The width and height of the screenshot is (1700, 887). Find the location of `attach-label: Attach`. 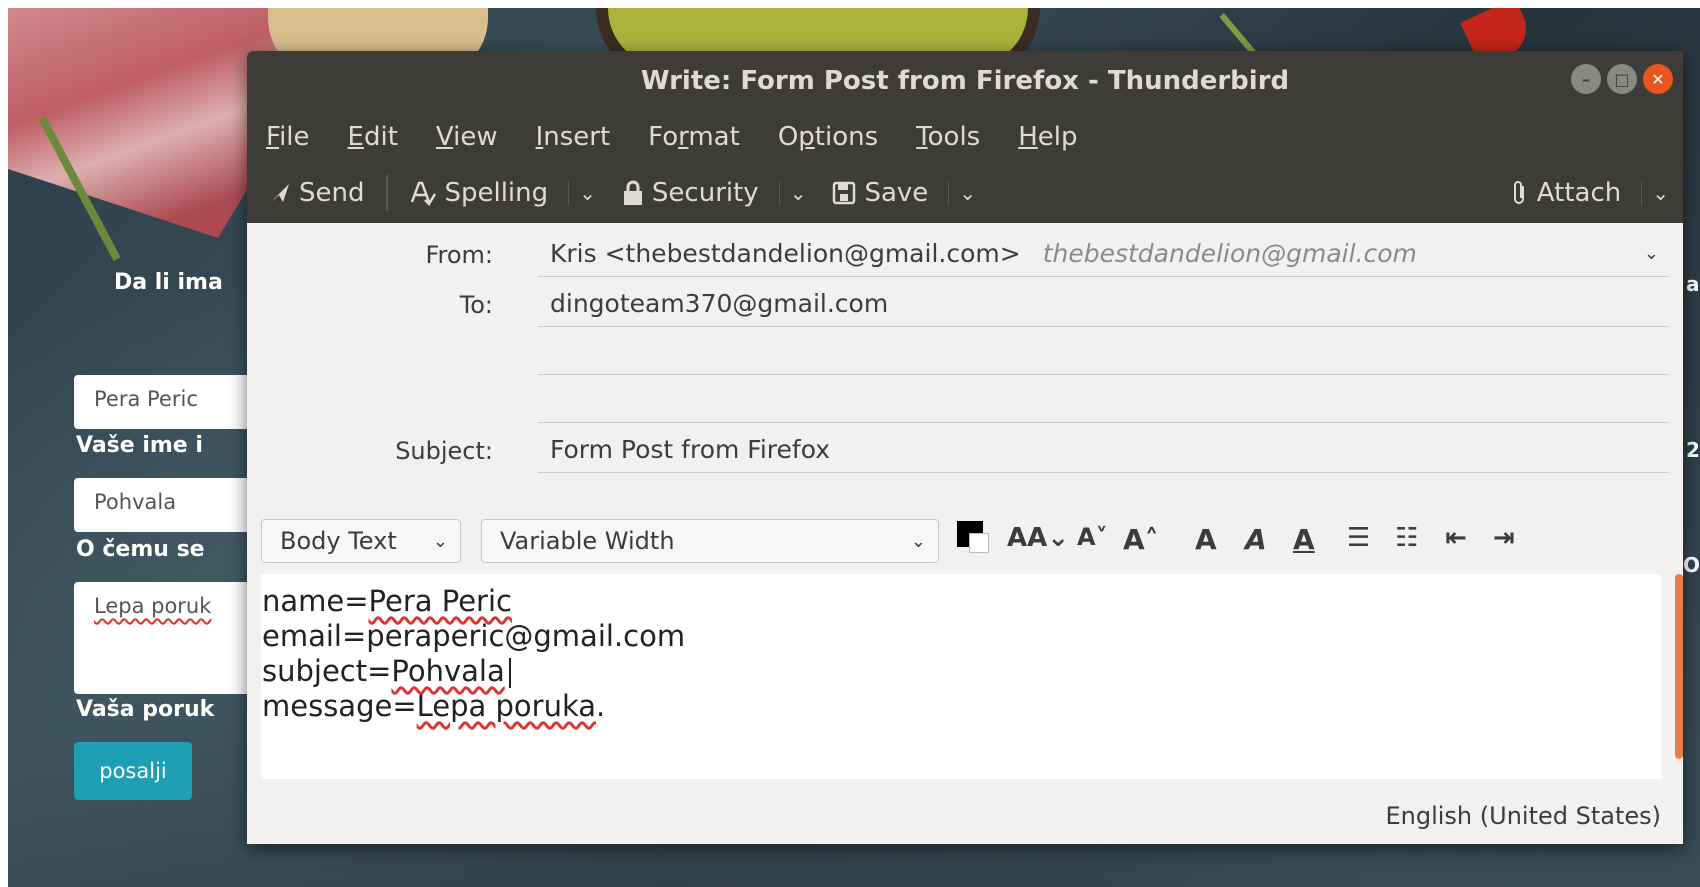

attach-label: Attach is located at coordinates (1579, 193).